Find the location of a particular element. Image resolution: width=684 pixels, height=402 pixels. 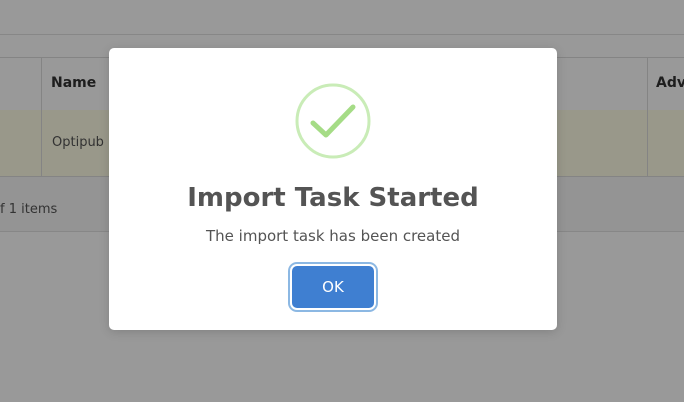

check-circle-icon is located at coordinates (333, 121).